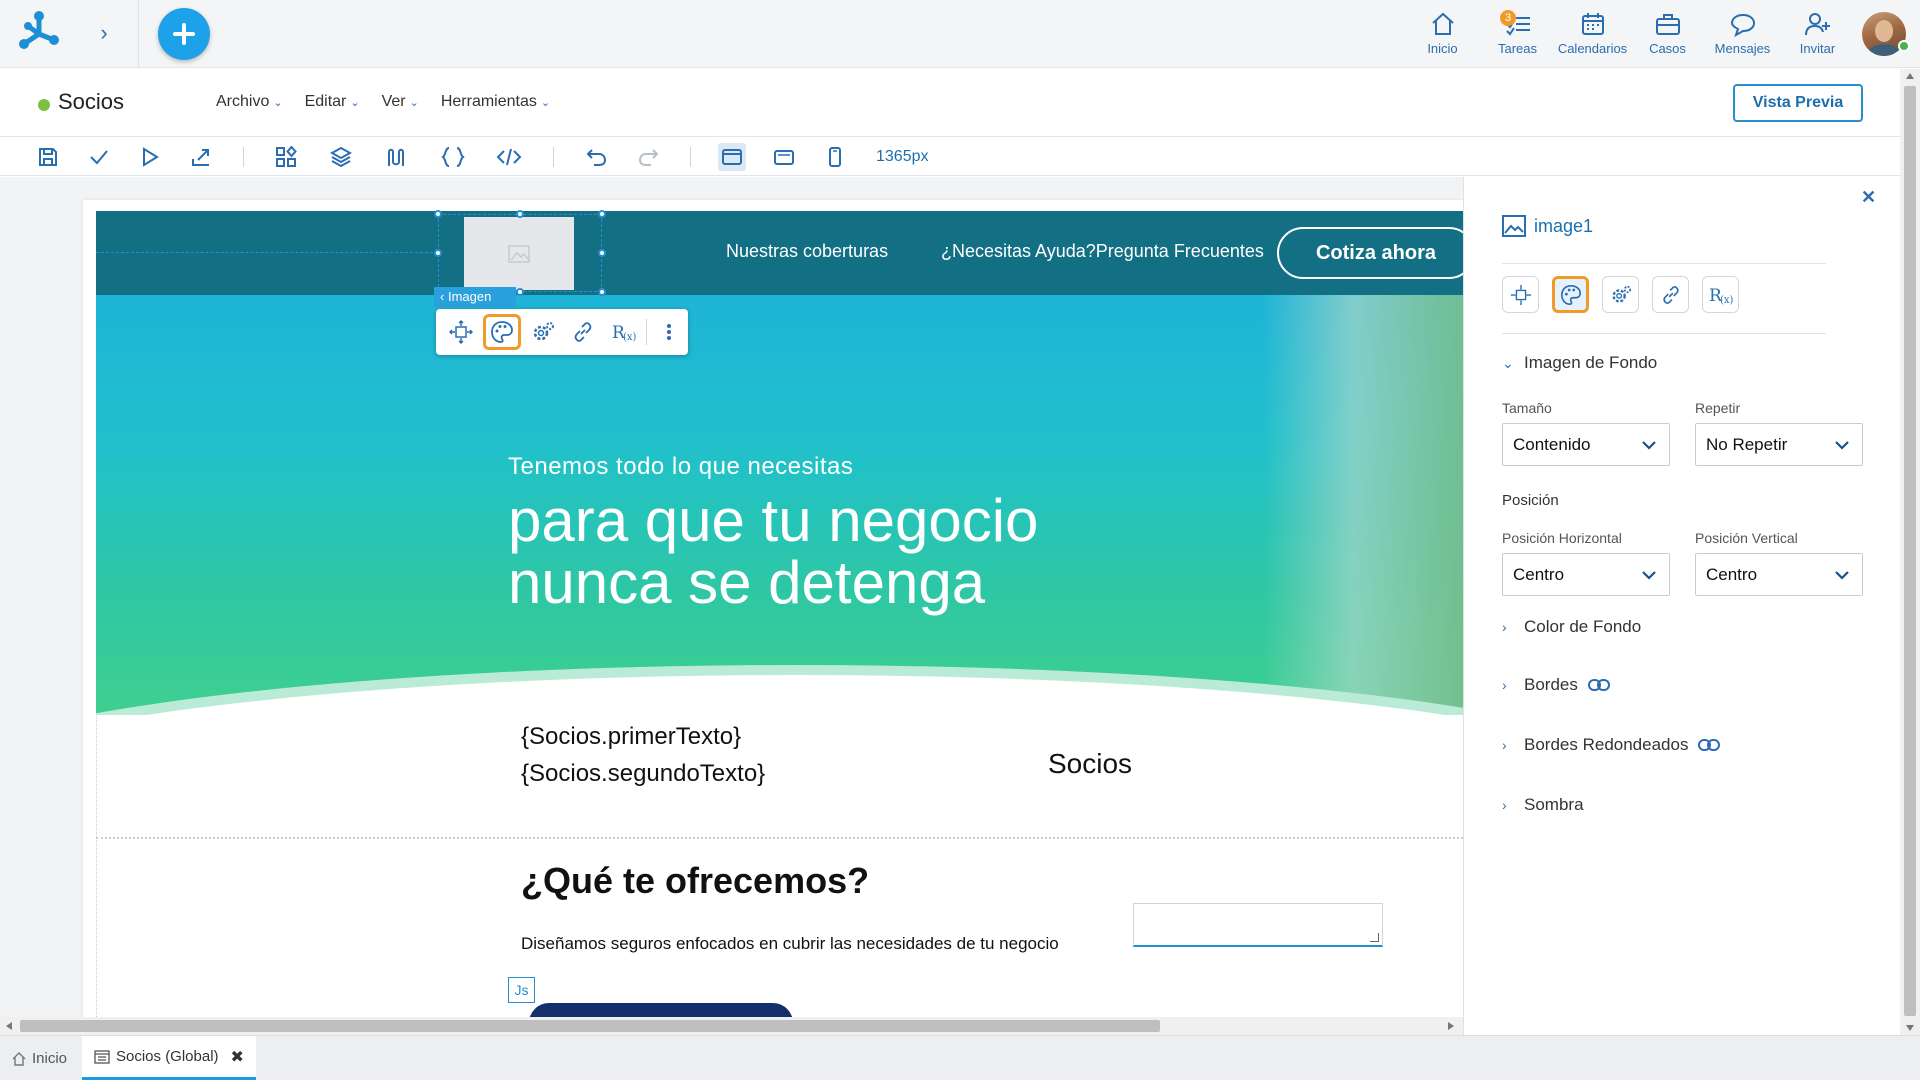  I want to click on scroll-down-arrow-icon, so click(1910, 1028).